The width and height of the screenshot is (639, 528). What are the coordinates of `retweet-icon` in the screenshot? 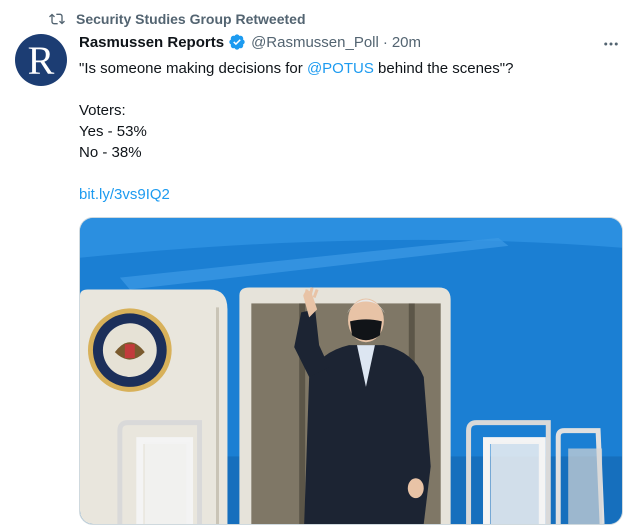 It's located at (57, 19).